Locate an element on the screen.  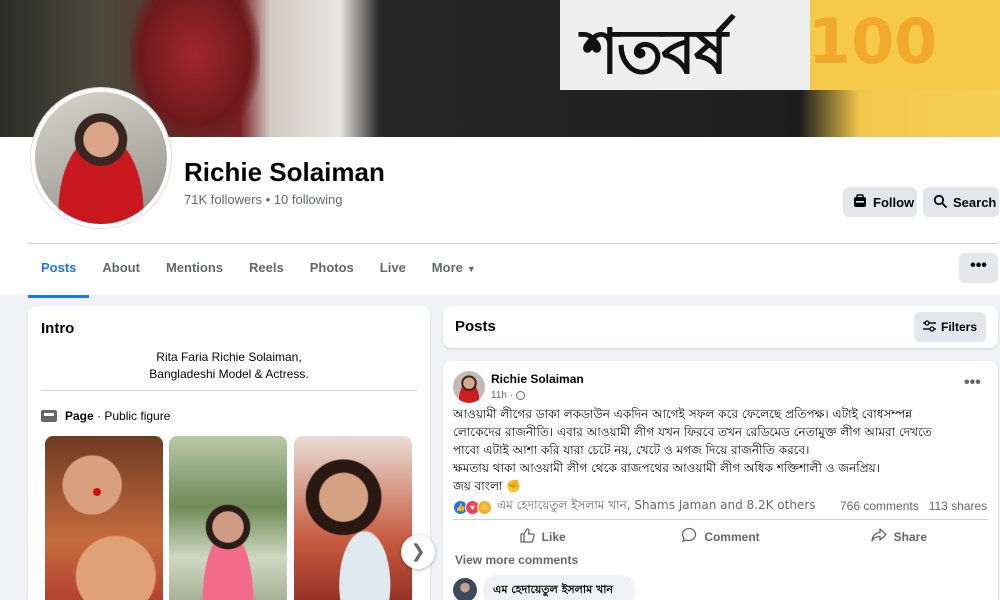
bindi-detail is located at coordinates (97, 492).